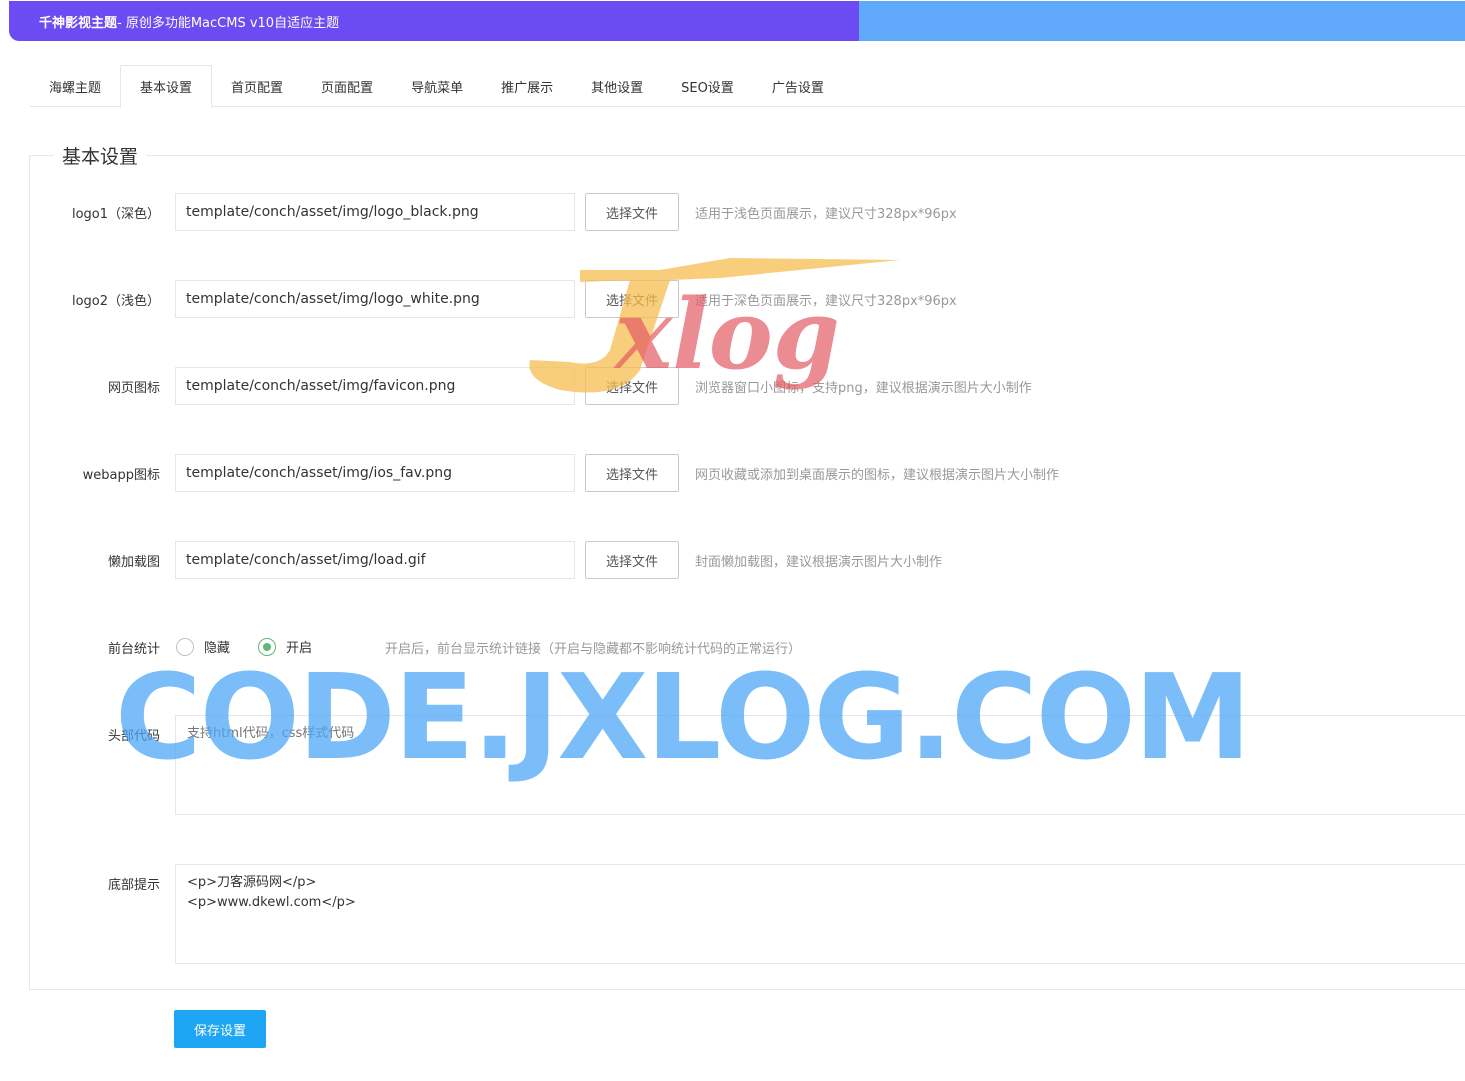  Describe the element at coordinates (228, 23) in the screenshot. I see `brand-subtitle: - 原创多功能MacCMS v10自适应主题` at that location.